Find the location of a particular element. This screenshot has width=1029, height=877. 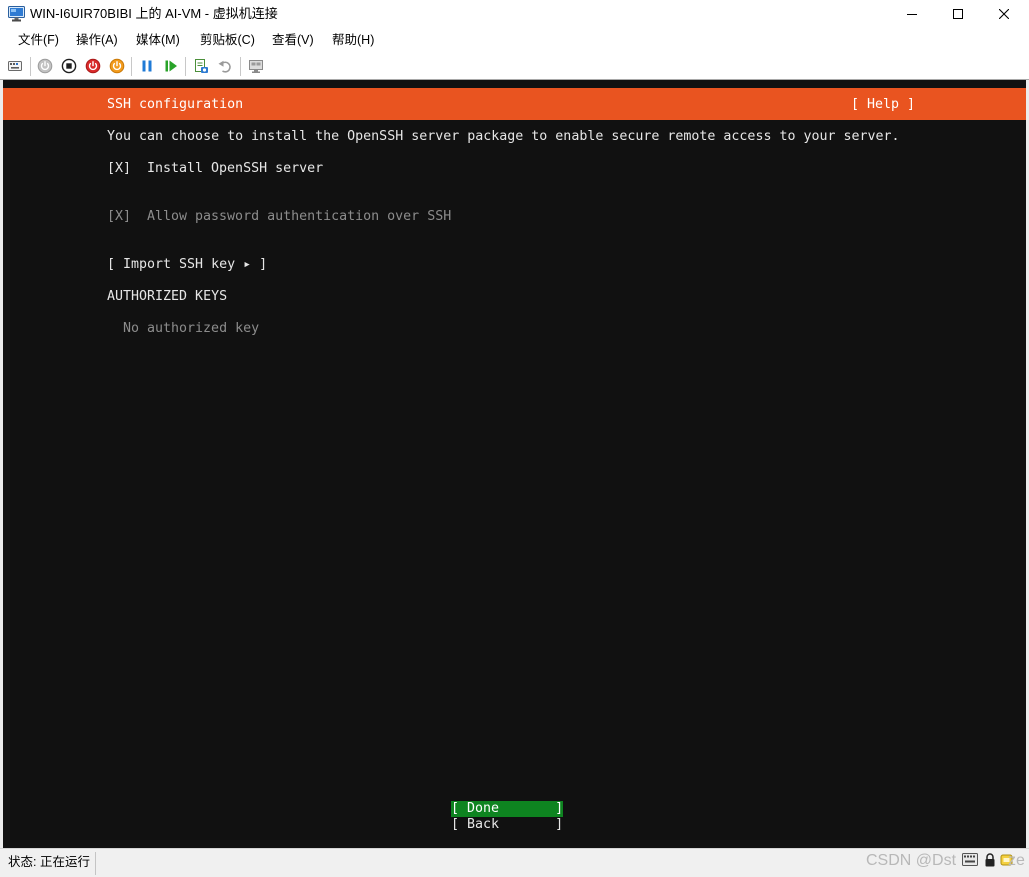

enhanced-session-button is located at coordinates (256, 66).